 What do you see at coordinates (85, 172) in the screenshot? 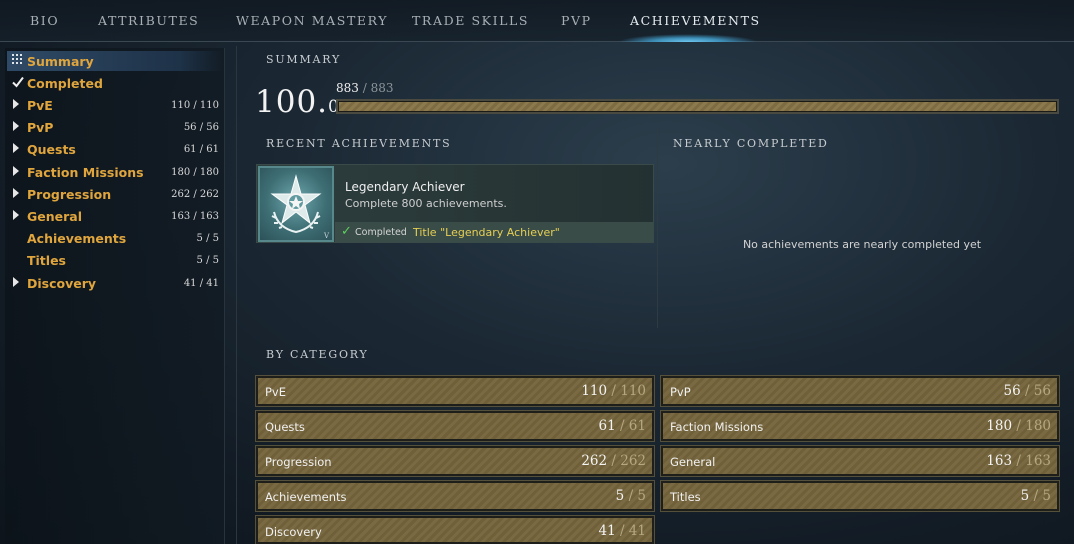
I see `sidebar-item-label: Faction Missions` at bounding box center [85, 172].